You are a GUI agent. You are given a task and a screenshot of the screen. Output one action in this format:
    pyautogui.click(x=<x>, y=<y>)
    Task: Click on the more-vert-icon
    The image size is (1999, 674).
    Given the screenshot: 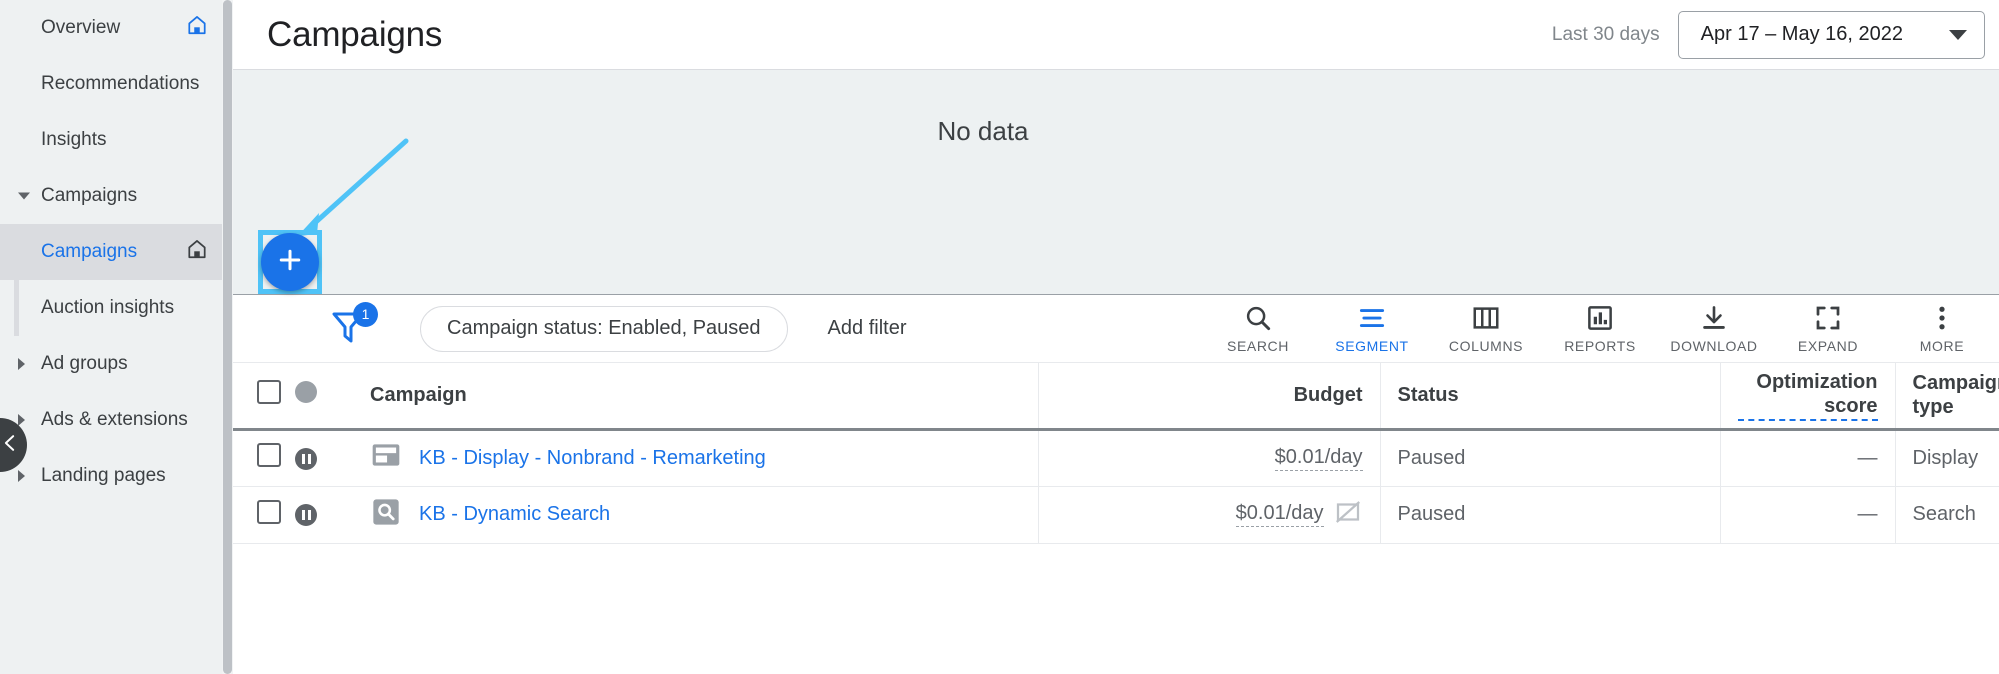 What is the action you would take?
    pyautogui.click(x=1942, y=318)
    